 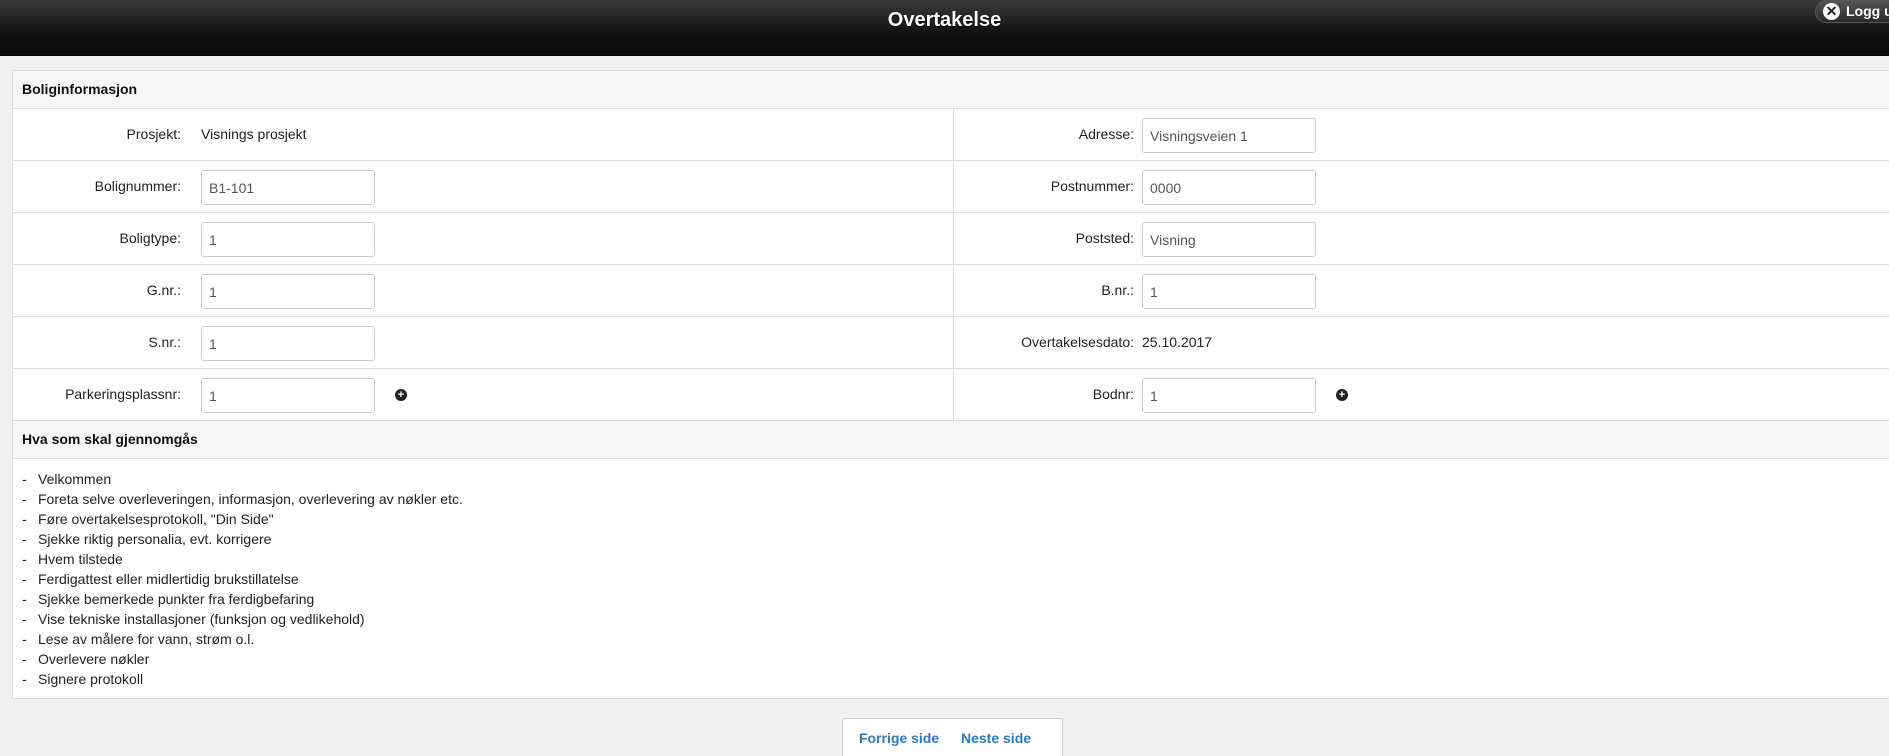 What do you see at coordinates (146, 639) in the screenshot?
I see `list-item-text: Lese av målere for vann, strøm o.l.` at bounding box center [146, 639].